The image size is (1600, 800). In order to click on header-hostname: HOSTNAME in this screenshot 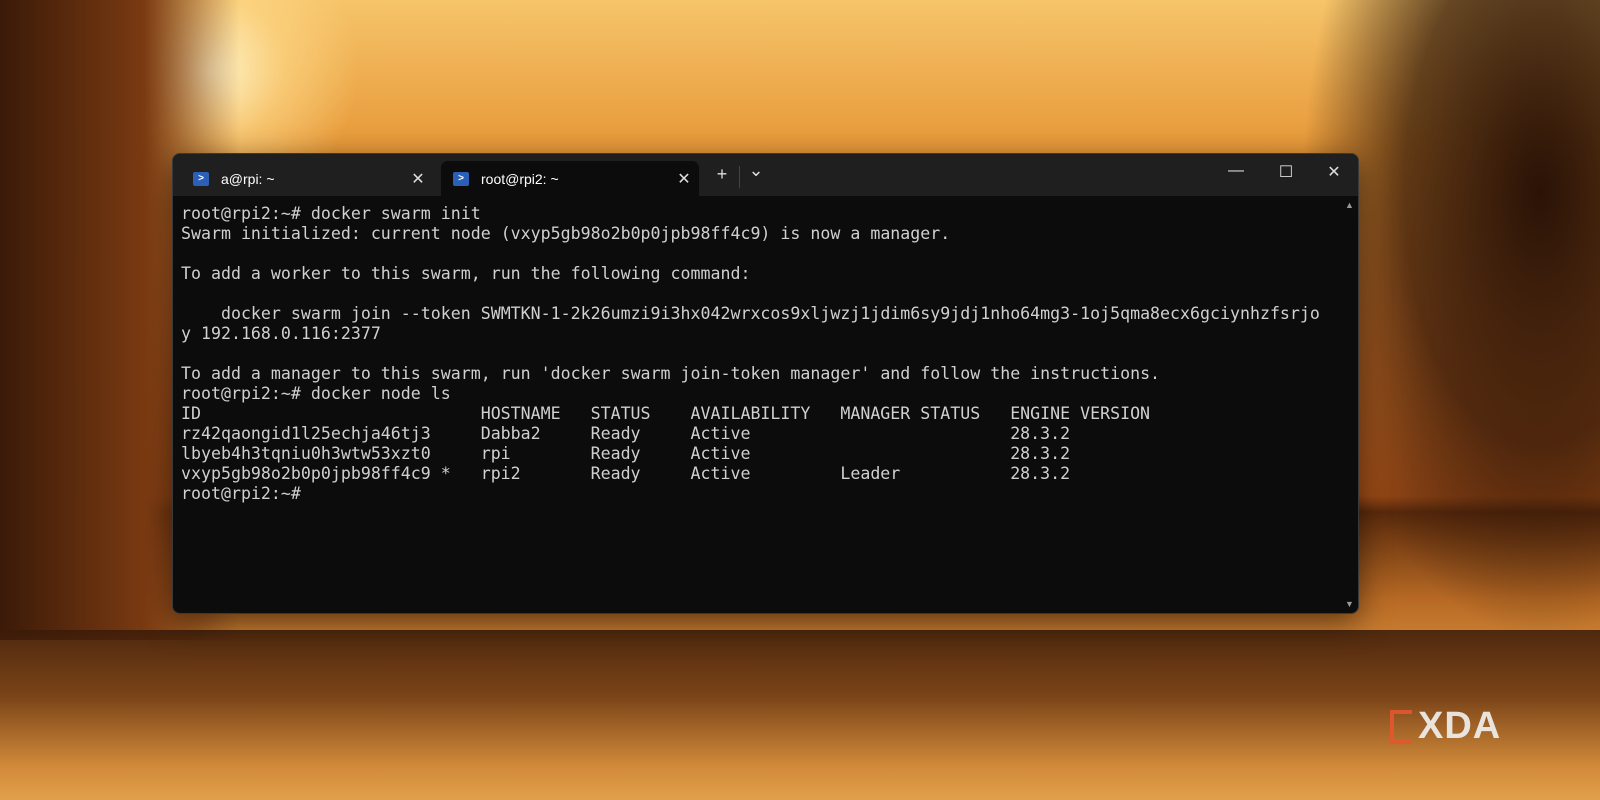, I will do `click(520, 413)`.